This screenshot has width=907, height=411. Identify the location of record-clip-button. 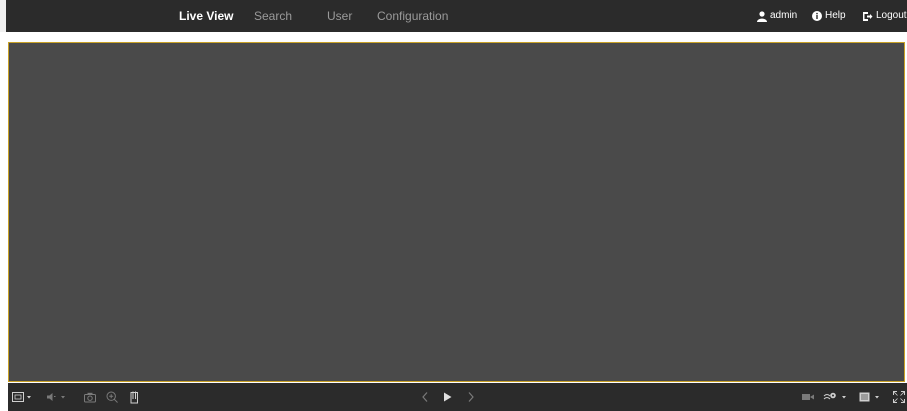
(135, 397).